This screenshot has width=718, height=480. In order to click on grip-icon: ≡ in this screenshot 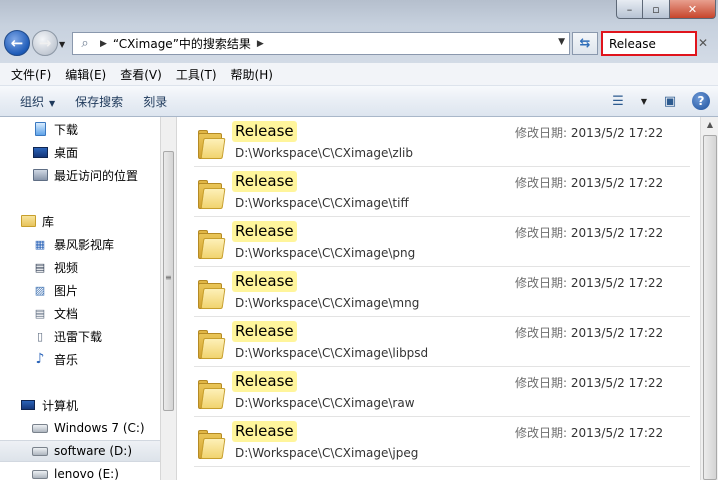, I will do `click(168, 277)`.